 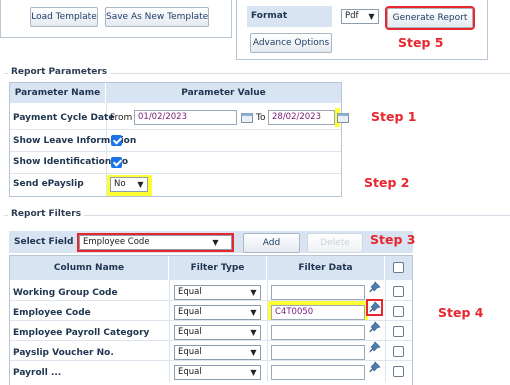 What do you see at coordinates (116, 140) in the screenshot?
I see `show-leave-checkbox` at bounding box center [116, 140].